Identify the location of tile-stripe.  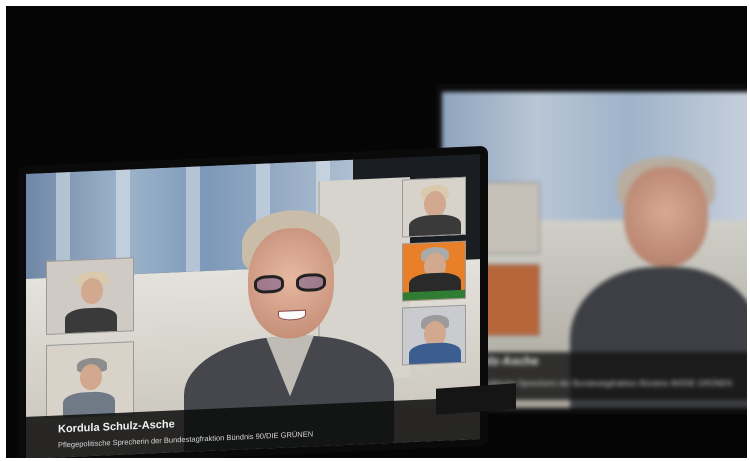
(434, 295).